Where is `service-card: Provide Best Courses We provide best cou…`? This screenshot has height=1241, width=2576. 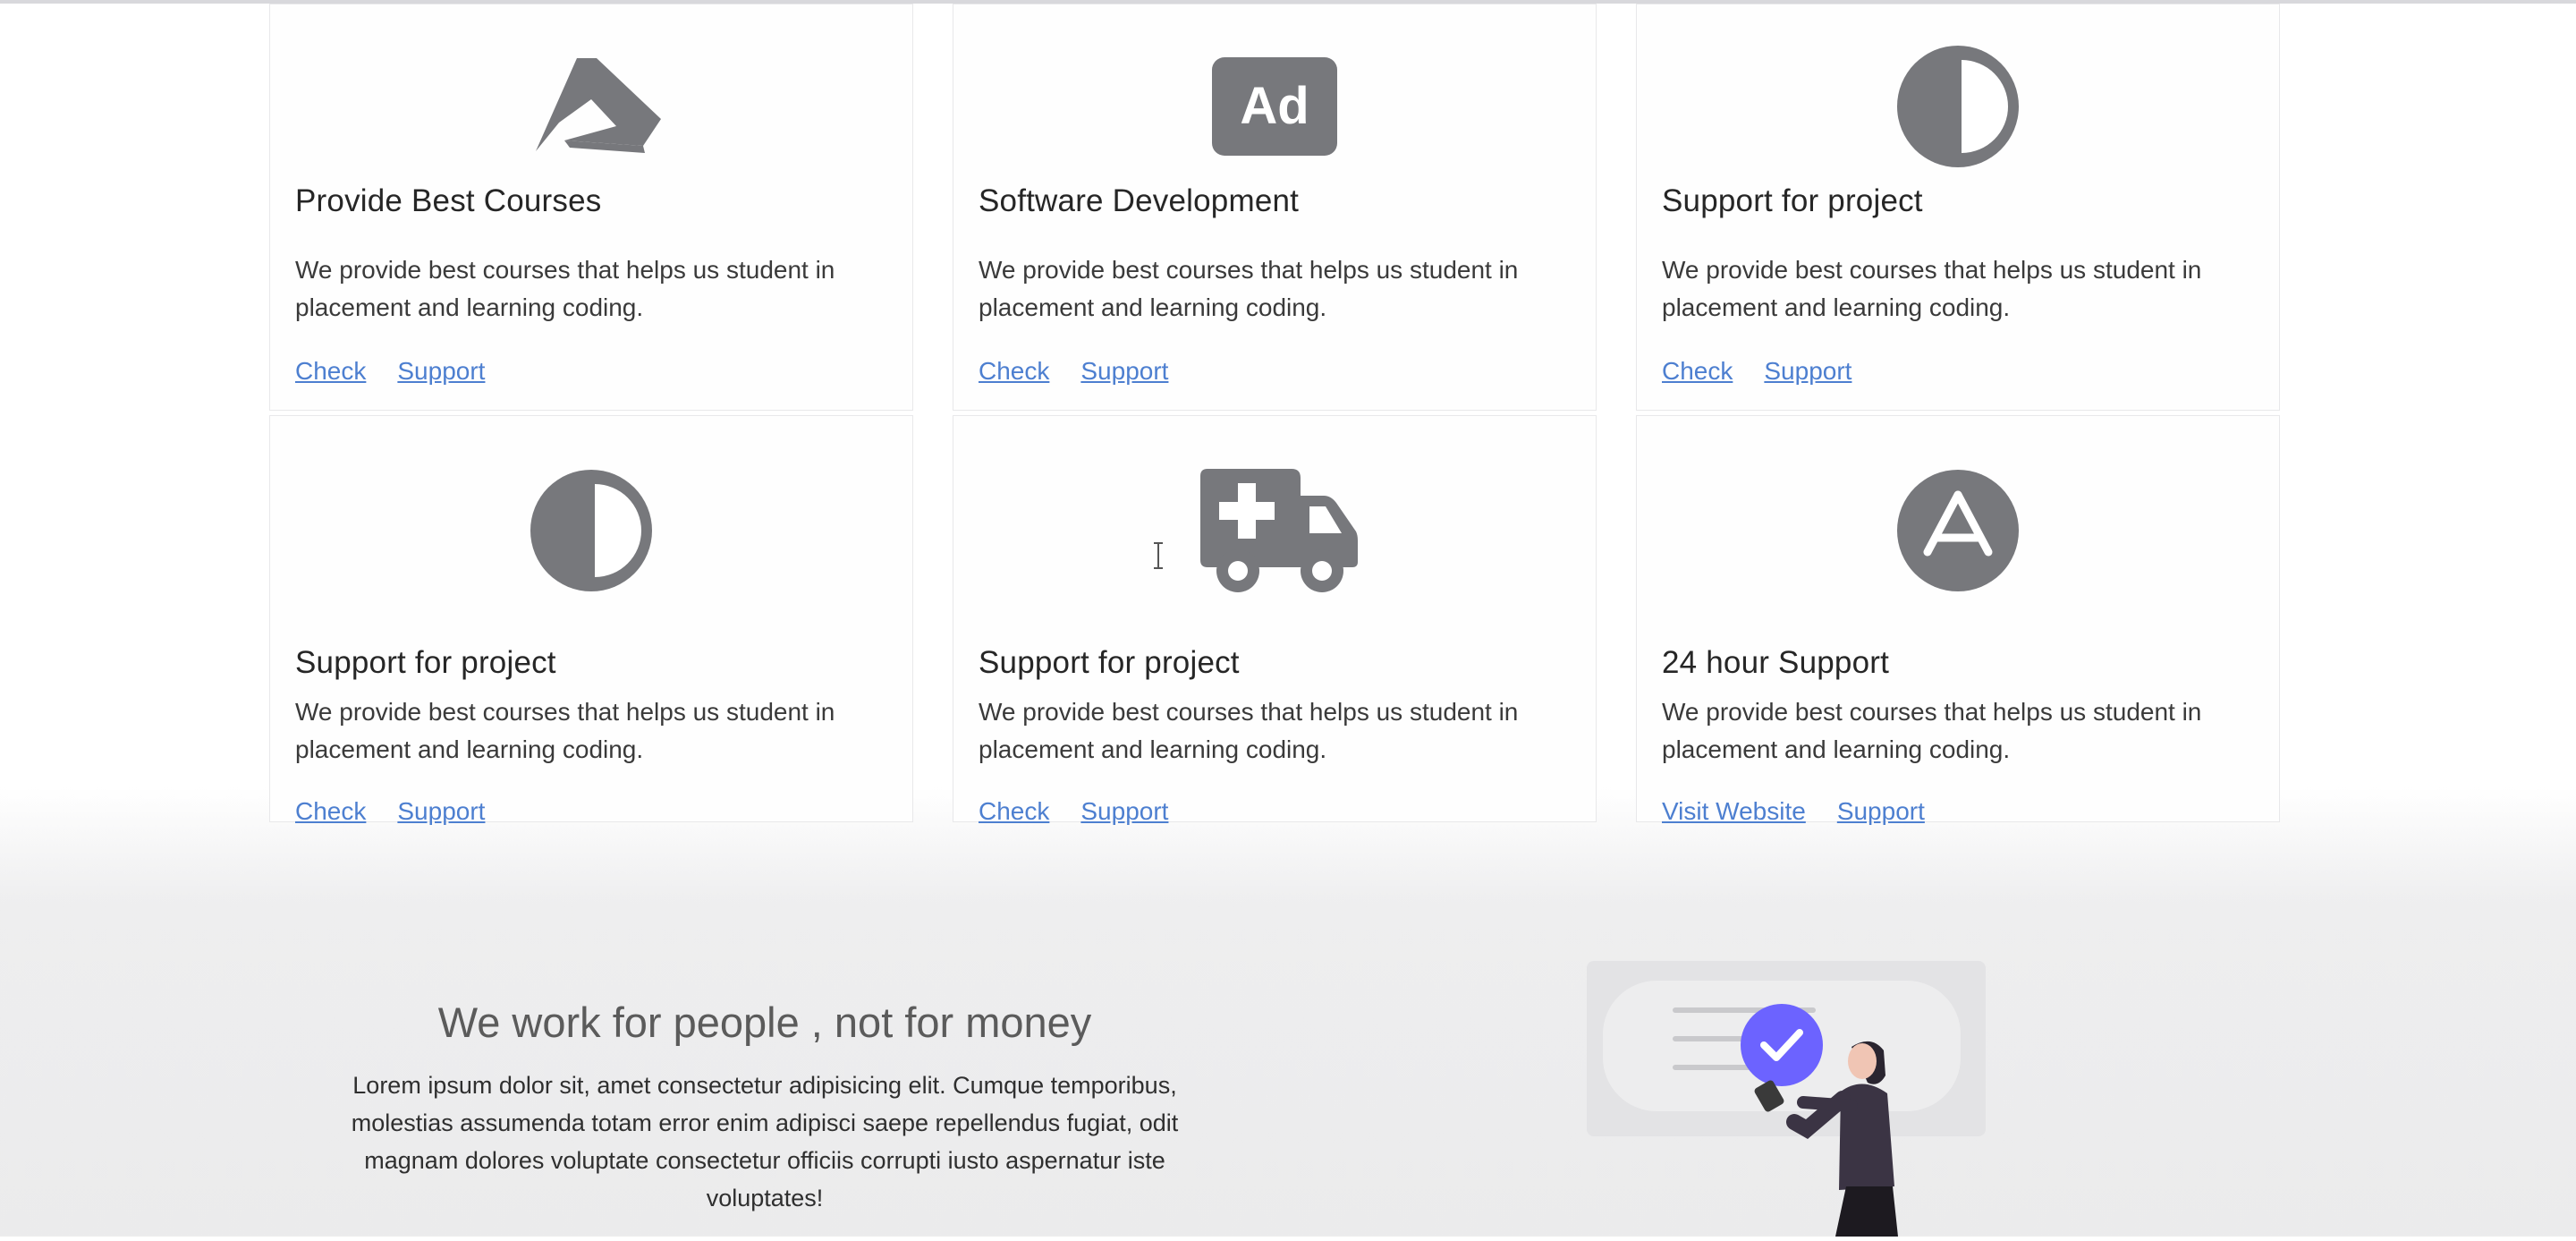
service-card: Provide Best Courses We provide best cou… is located at coordinates (591, 207).